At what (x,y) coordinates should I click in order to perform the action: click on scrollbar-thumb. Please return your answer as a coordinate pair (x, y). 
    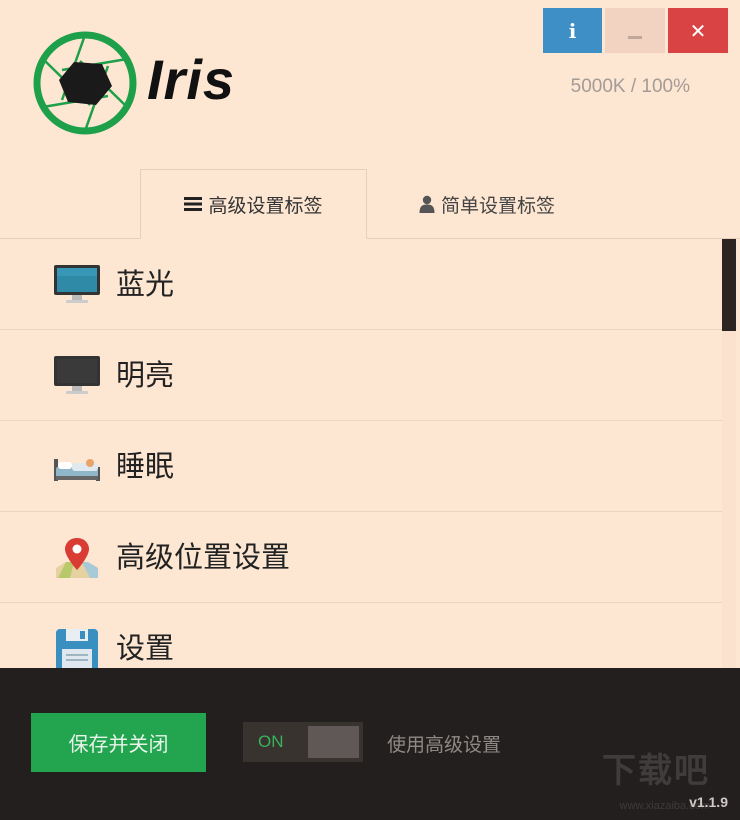
    Looking at the image, I should click on (729, 285).